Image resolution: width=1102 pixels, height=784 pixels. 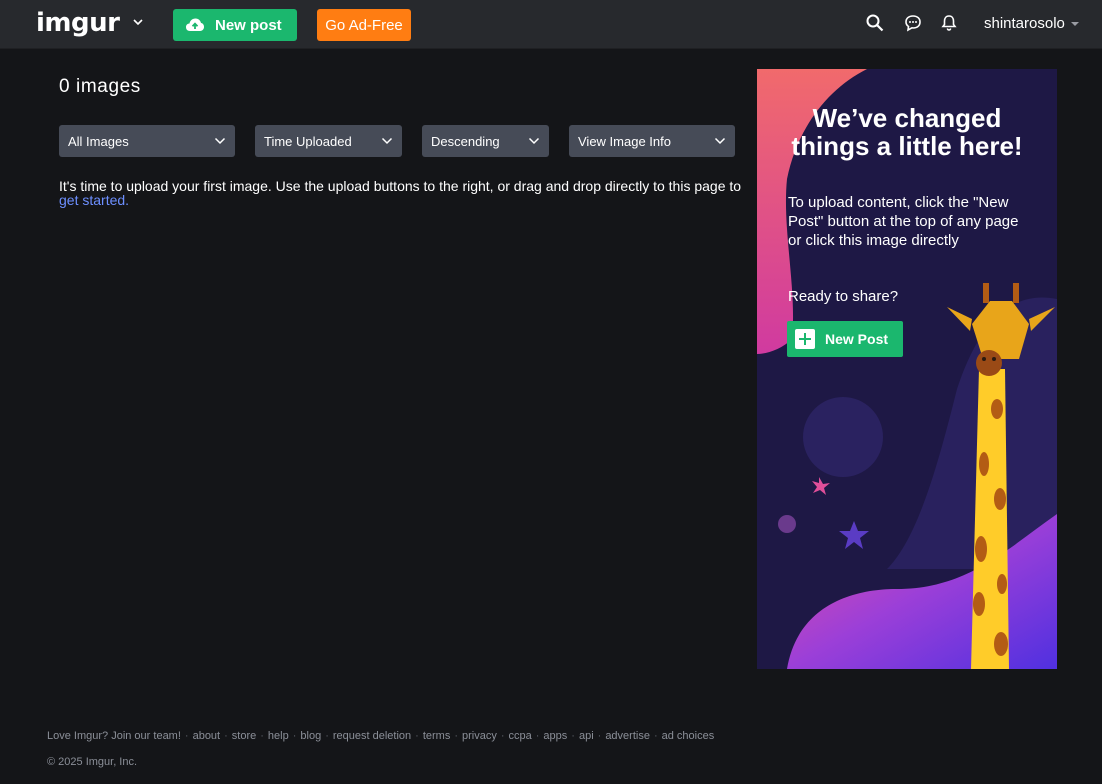 I want to click on footer-link-apps: apps, so click(x=555, y=736).